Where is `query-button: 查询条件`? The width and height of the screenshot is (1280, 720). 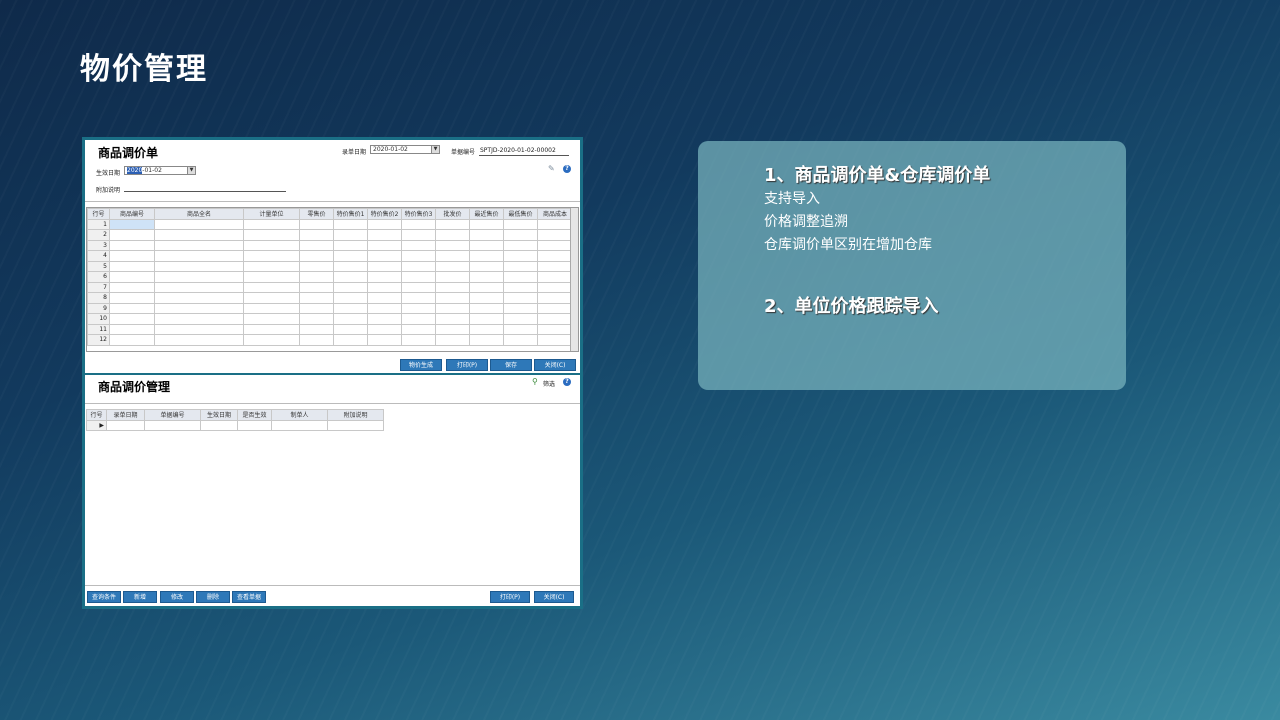 query-button: 查询条件 is located at coordinates (104, 597).